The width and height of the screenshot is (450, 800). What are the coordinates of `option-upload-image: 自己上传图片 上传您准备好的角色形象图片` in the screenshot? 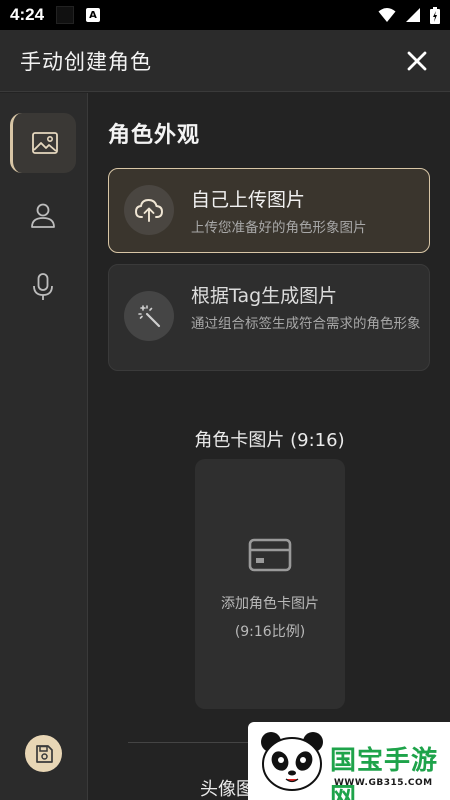 It's located at (269, 210).